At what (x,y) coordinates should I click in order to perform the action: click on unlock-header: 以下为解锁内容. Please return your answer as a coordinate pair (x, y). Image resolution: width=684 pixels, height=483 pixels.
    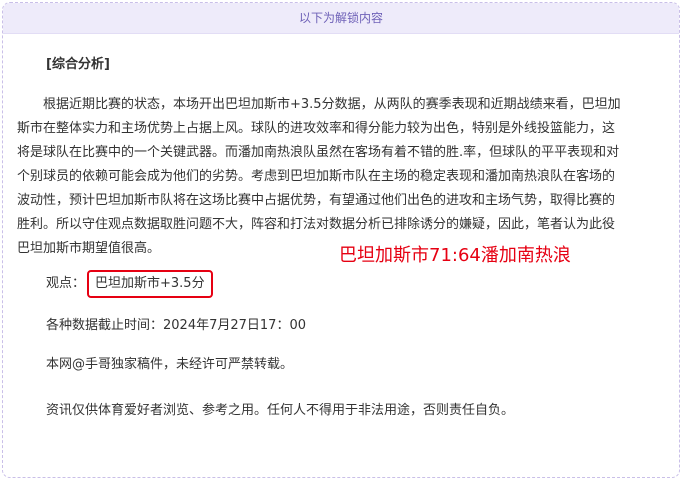
    Looking at the image, I should click on (341, 18).